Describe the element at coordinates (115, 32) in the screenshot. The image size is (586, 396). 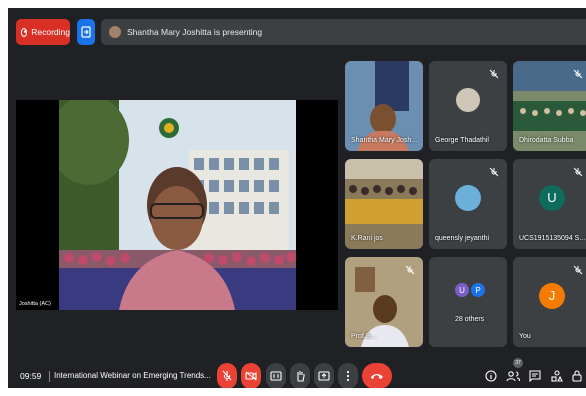
I see `presenter-avatar` at that location.